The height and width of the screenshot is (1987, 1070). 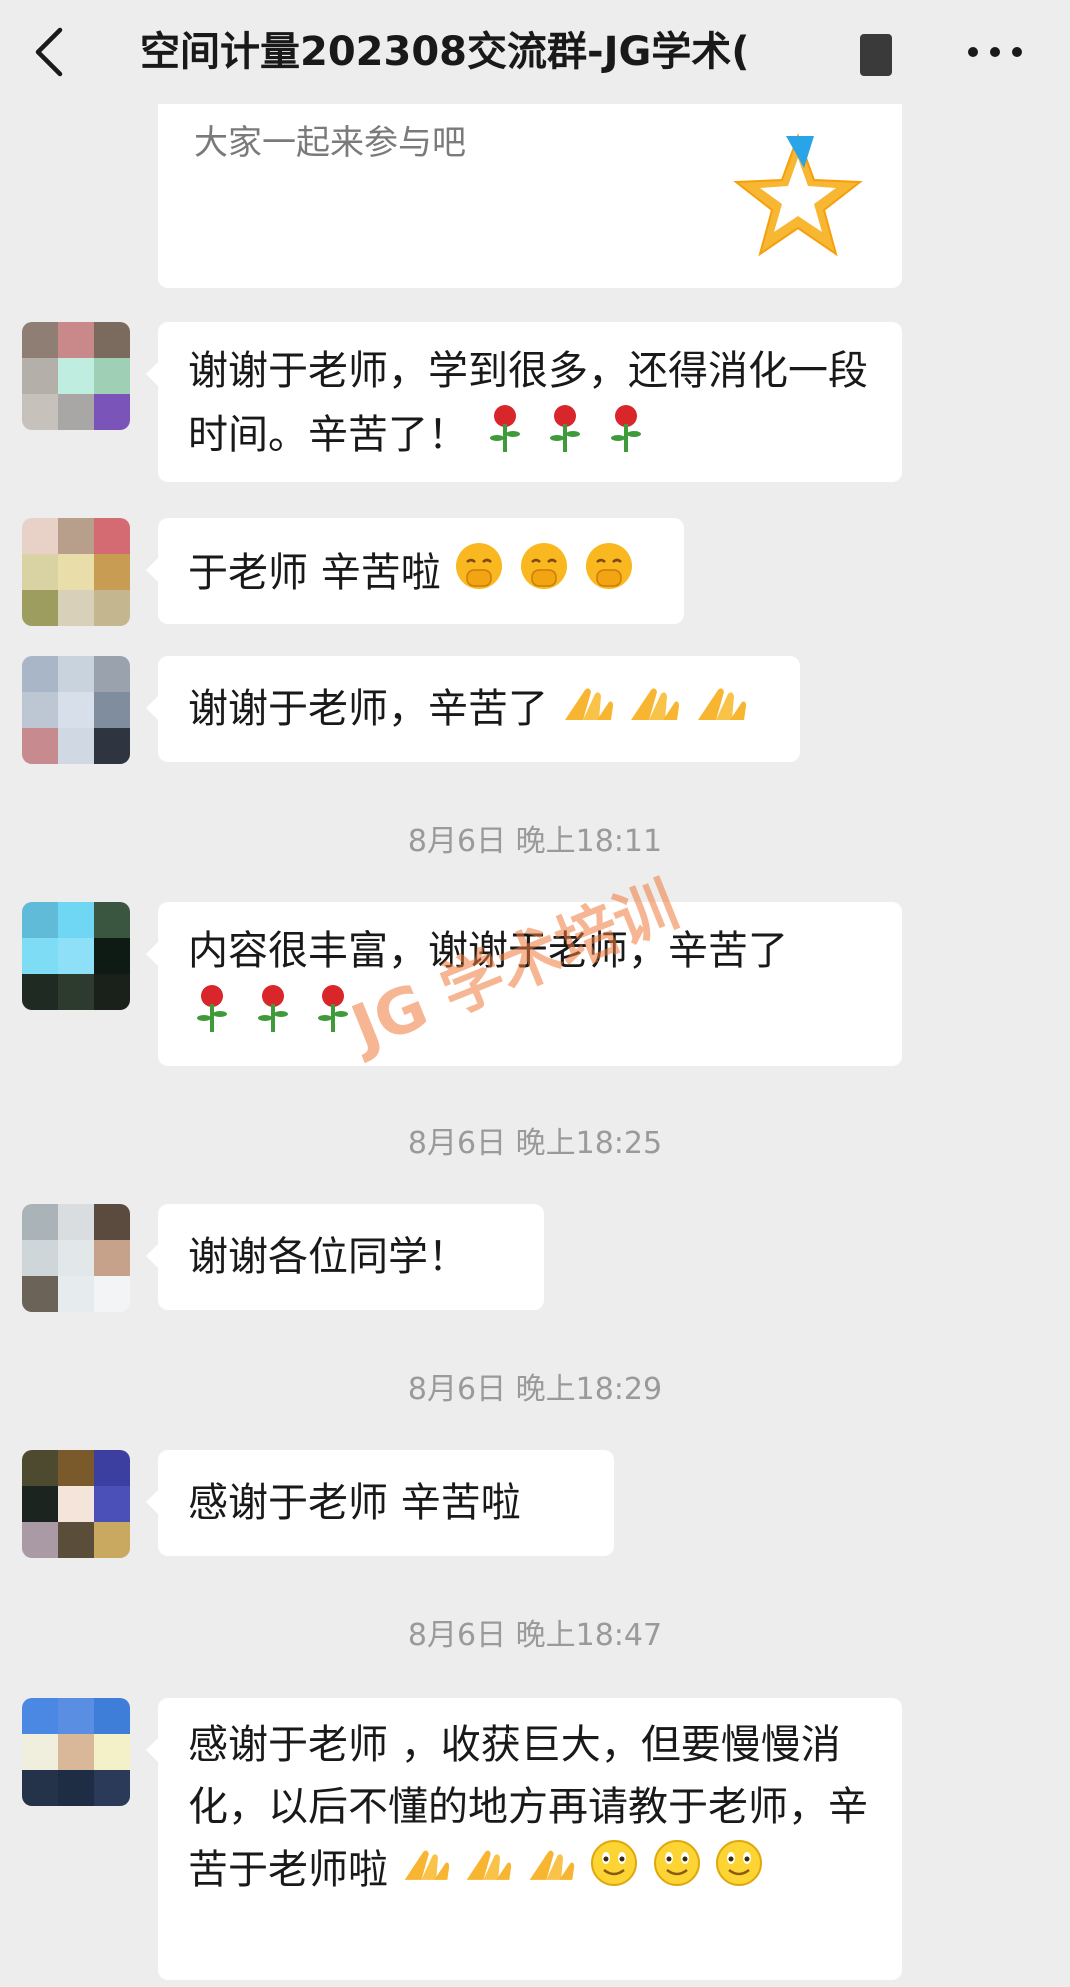 I want to click on blurred-member-count, so click(x=876, y=55).